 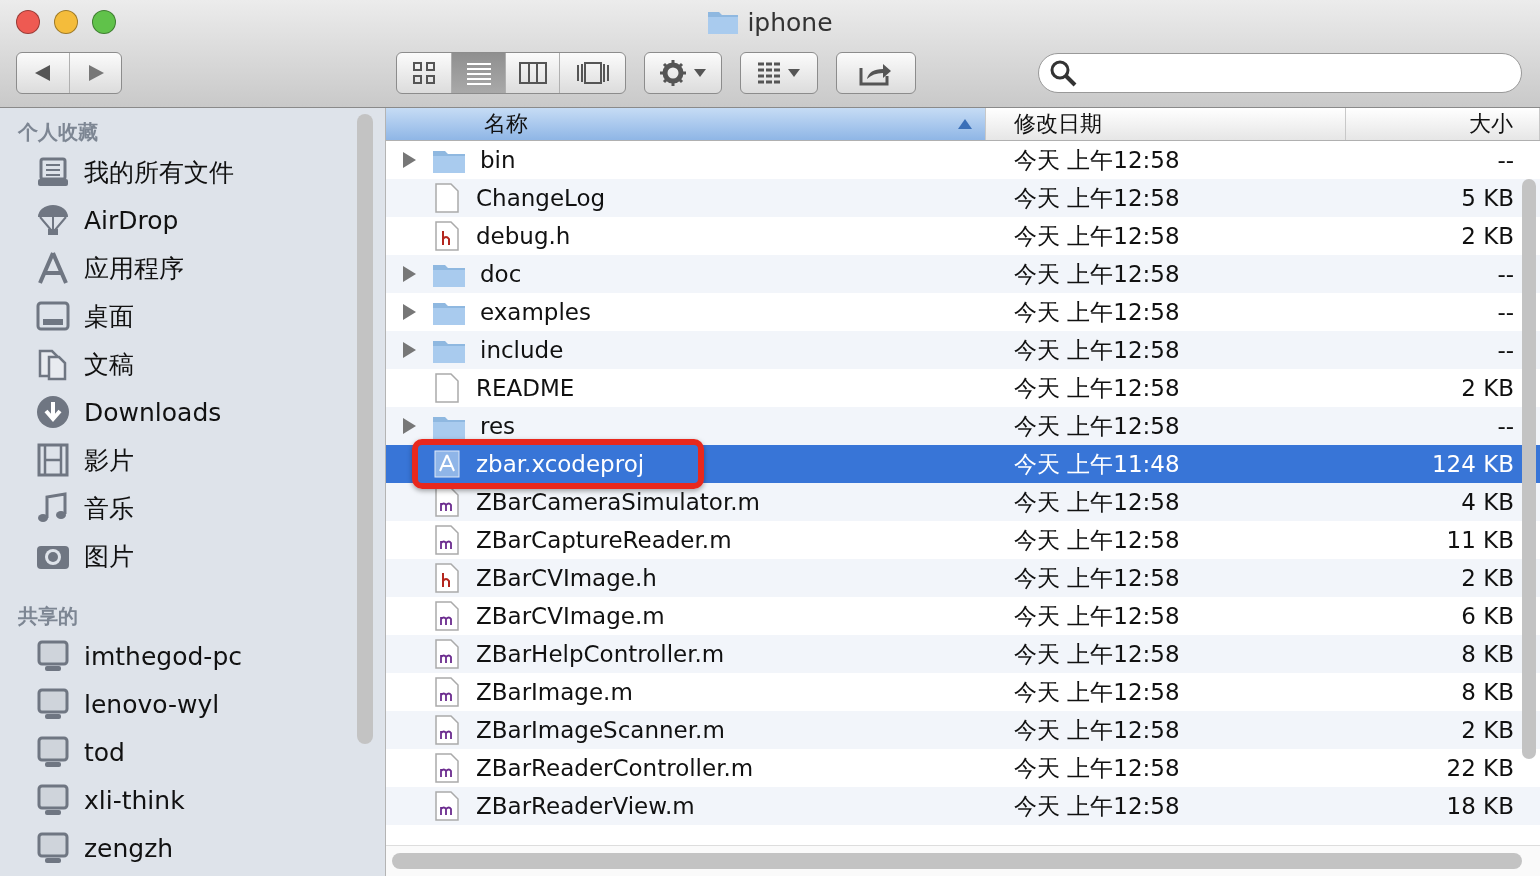 What do you see at coordinates (1280, 72) in the screenshot?
I see `search-field` at bounding box center [1280, 72].